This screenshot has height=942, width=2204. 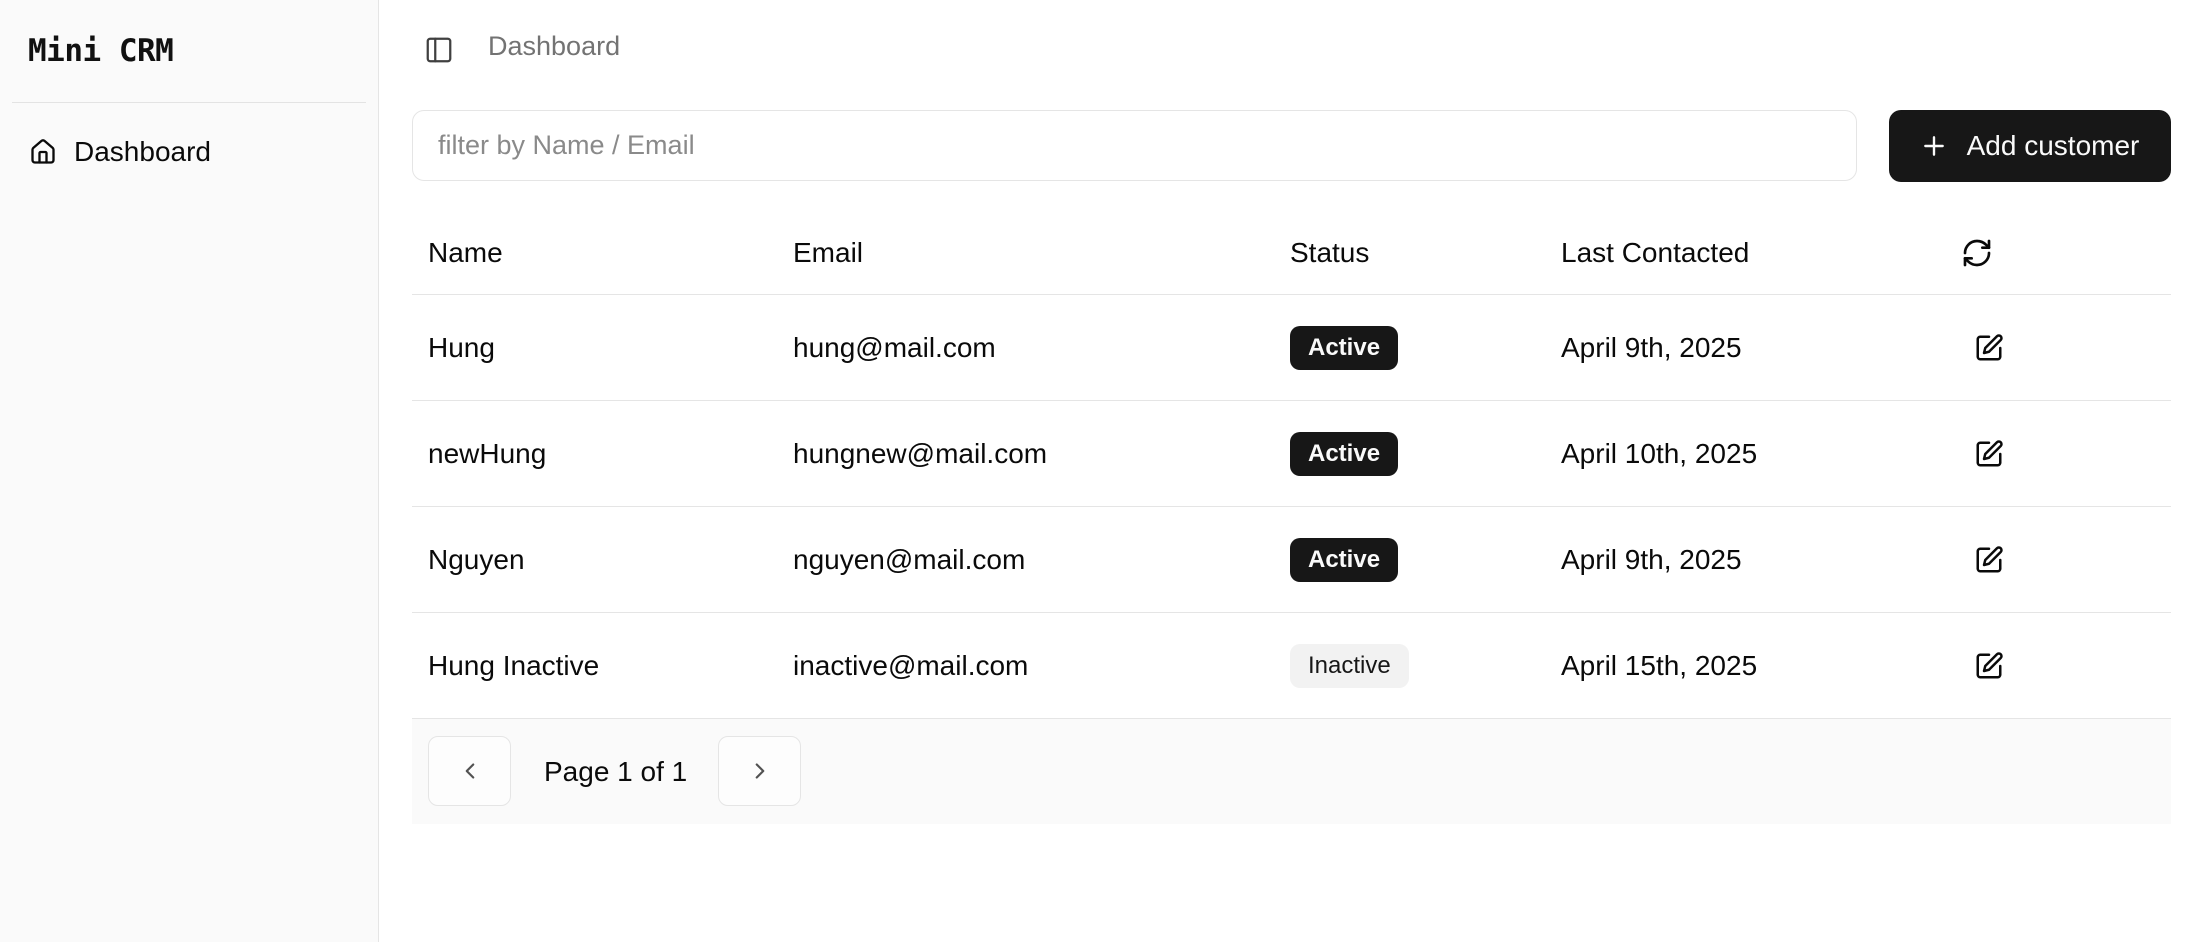 I want to click on status-badge: Inactive, so click(x=1349, y=666).